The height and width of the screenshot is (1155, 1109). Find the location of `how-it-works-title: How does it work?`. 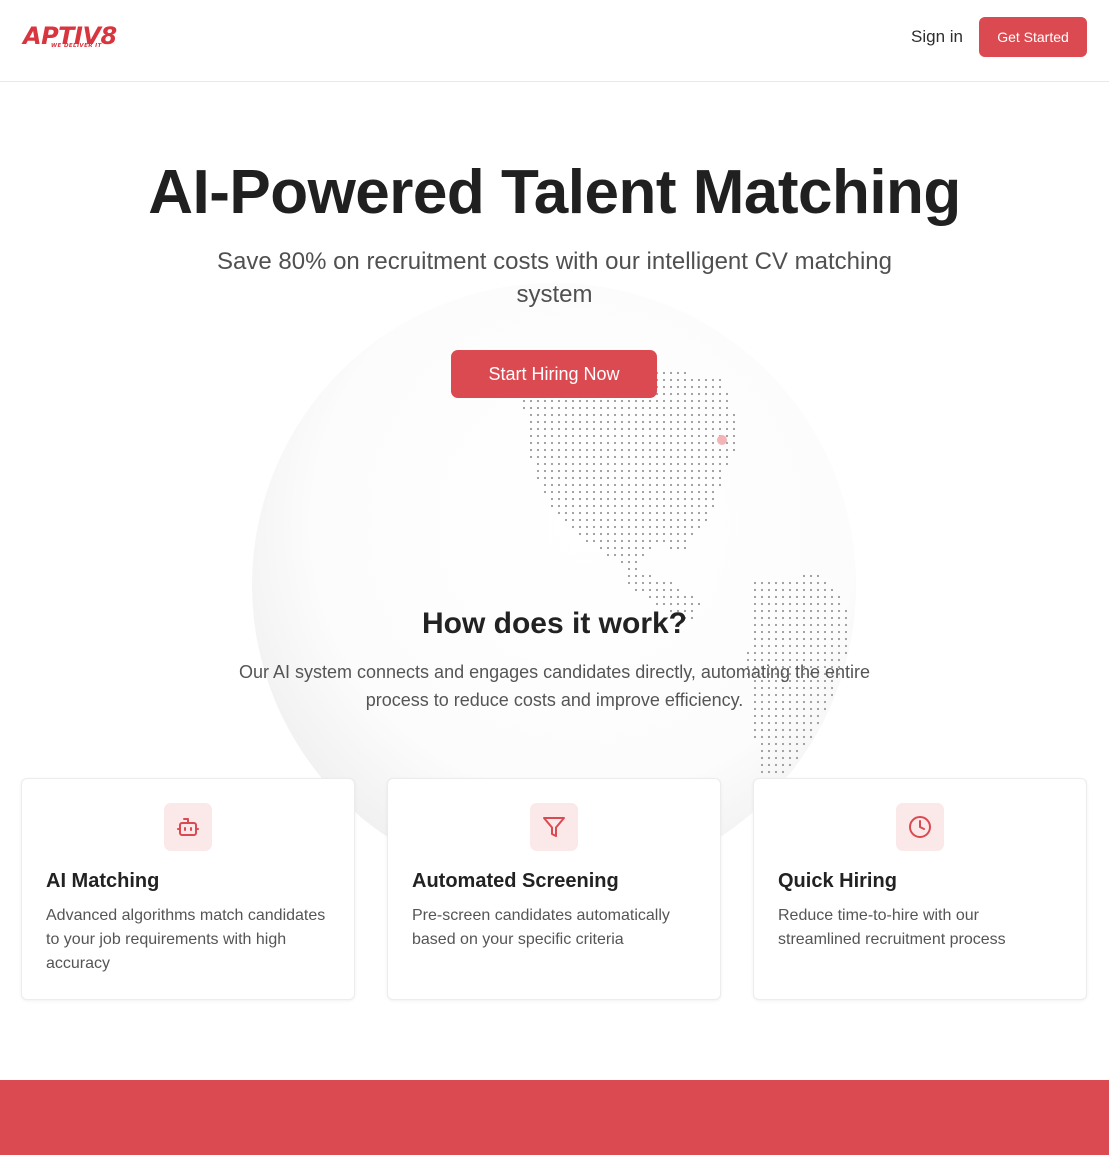

how-it-works-title: How does it work? is located at coordinates (554, 623).